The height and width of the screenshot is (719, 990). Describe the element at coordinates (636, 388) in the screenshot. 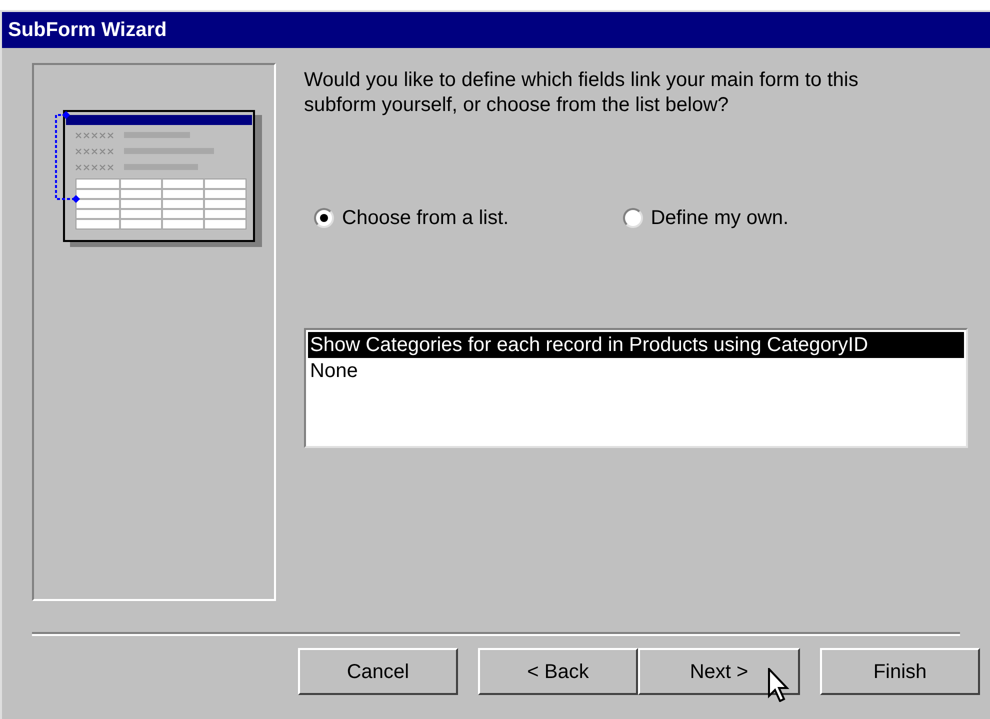

I see `link-listbox: Show Categories for each record in Products using CategoryID None` at that location.